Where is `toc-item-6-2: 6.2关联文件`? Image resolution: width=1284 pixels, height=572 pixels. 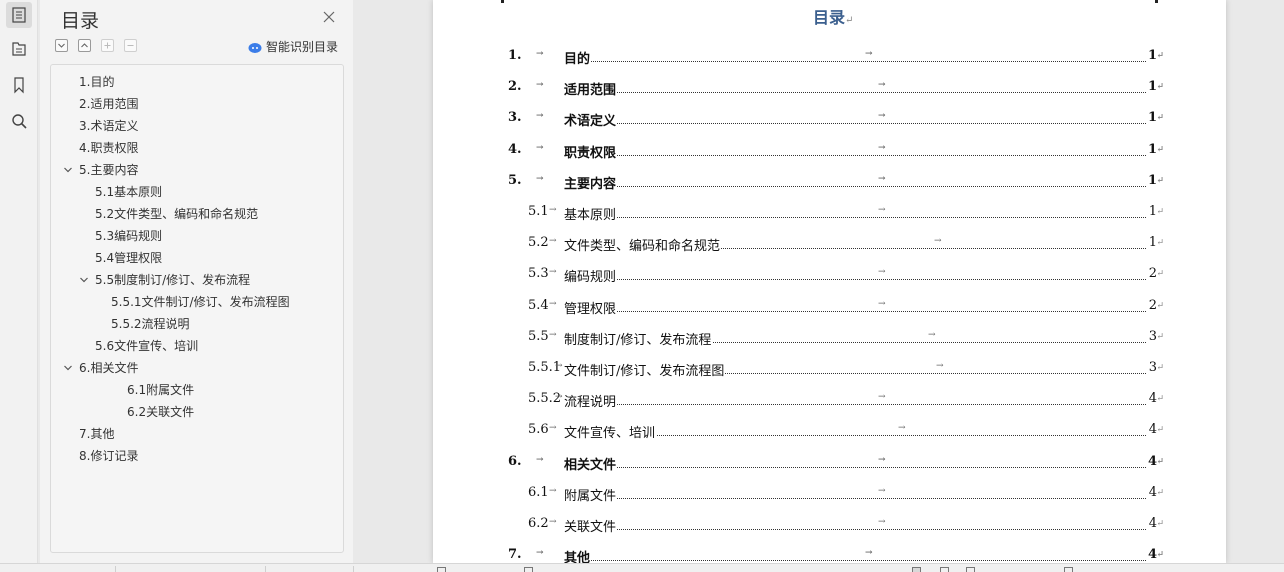
toc-item-6-2: 6.2关联文件 is located at coordinates (160, 412).